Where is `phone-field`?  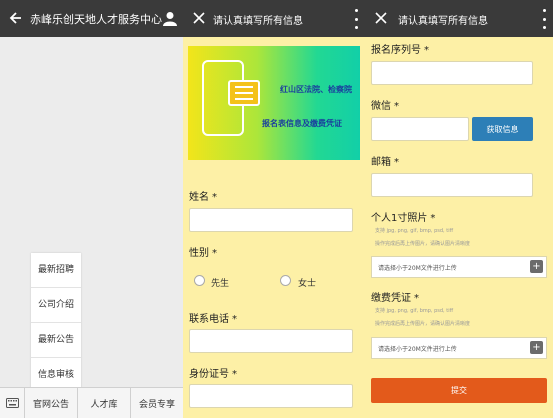
phone-field is located at coordinates (271, 341).